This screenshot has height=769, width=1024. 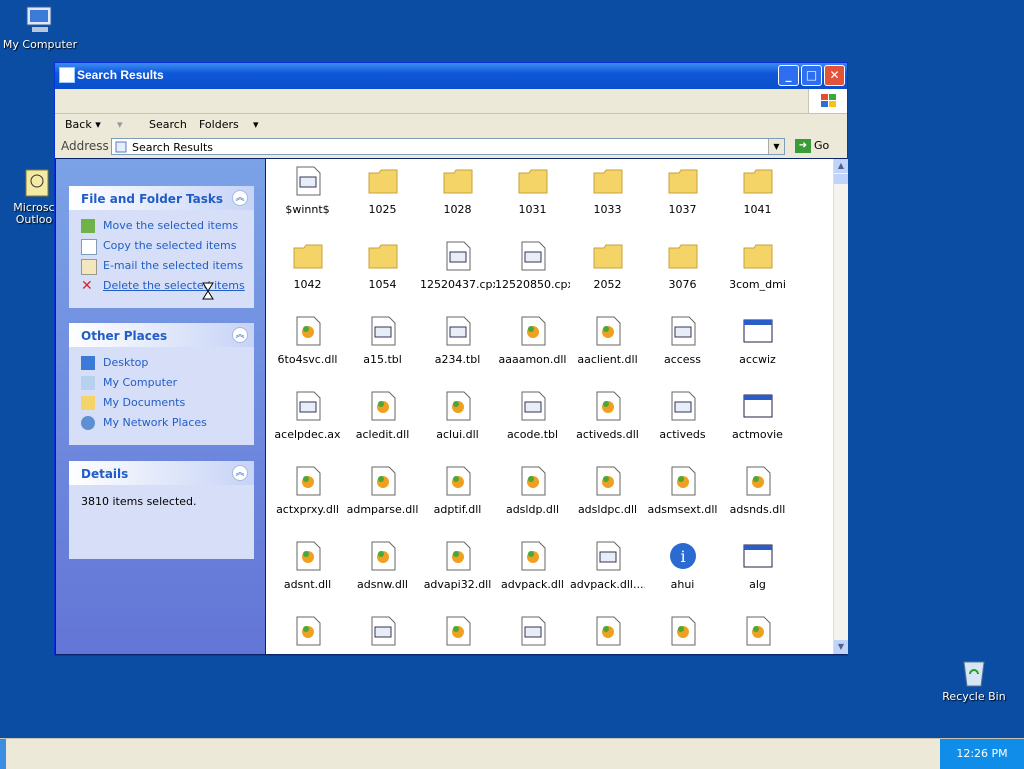 I want to click on file-item: activeds.dll, so click(x=607, y=419).